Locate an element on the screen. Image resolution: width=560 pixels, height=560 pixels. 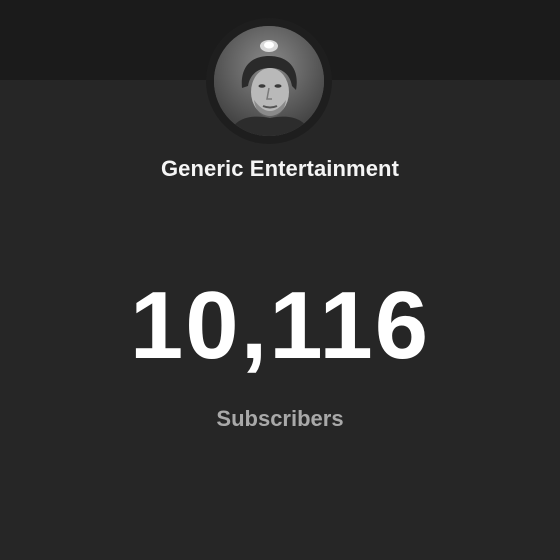
channel-name: Generic Entertainment is located at coordinates (280, 169).